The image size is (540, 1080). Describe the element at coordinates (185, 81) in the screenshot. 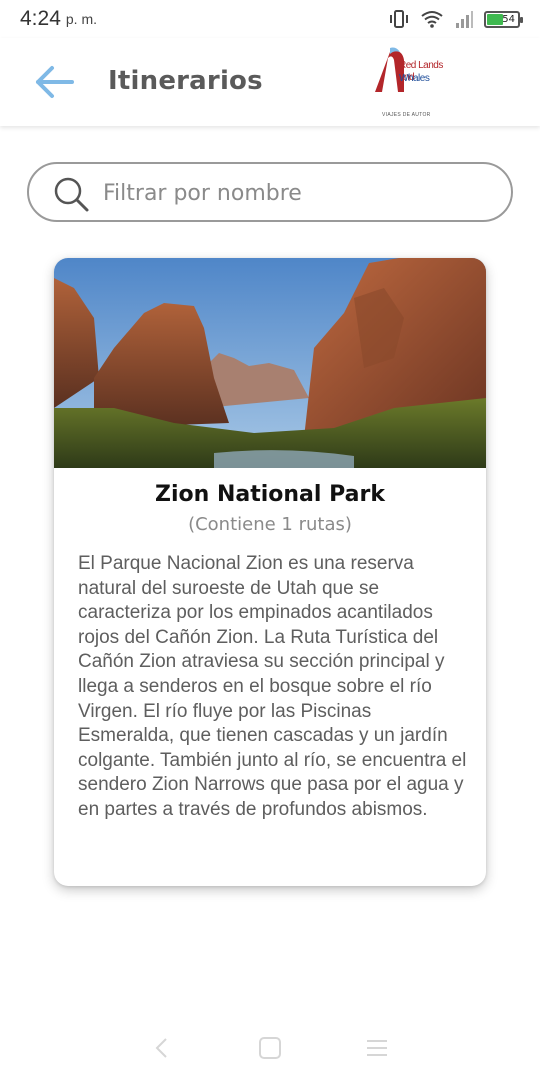

I see `page-title: Itinerarios` at that location.